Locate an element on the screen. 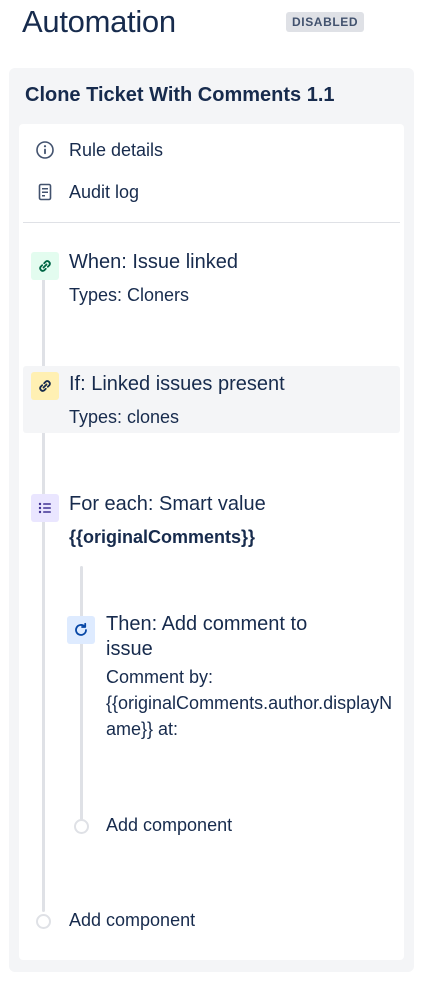  header: Automation DISABLED is located at coordinates (218, 30).